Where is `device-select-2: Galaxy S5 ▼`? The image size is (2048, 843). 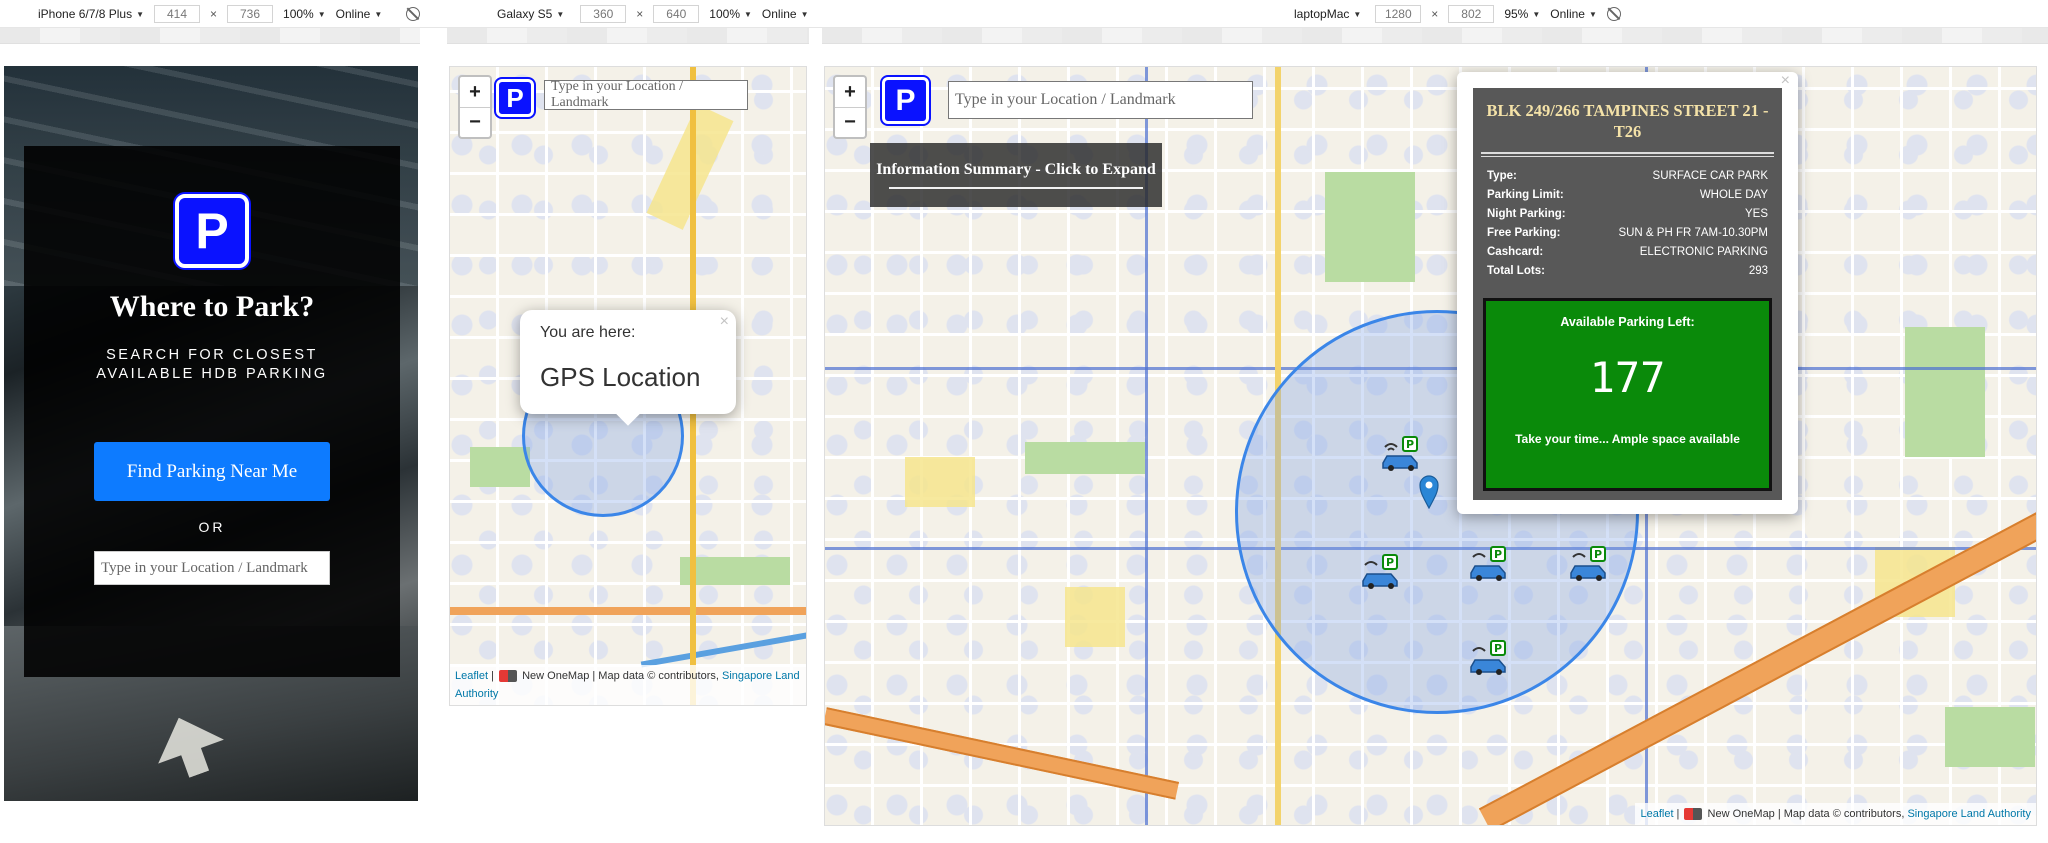
device-select-2: Galaxy S5 ▼ is located at coordinates (530, 14).